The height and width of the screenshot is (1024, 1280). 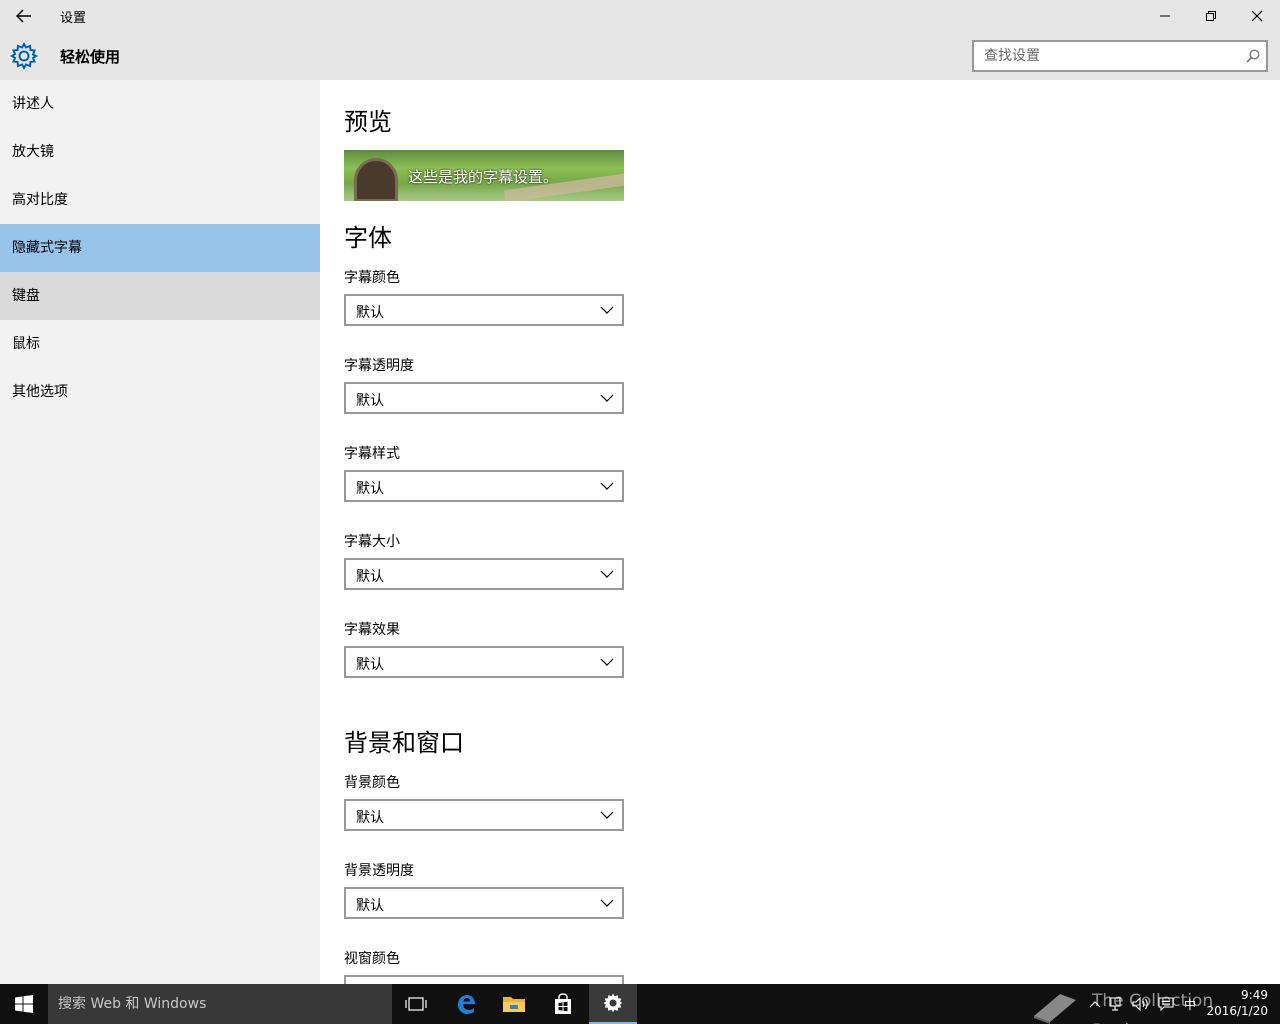 I want to click on file-explorer-taskbar-button, so click(x=514, y=1004).